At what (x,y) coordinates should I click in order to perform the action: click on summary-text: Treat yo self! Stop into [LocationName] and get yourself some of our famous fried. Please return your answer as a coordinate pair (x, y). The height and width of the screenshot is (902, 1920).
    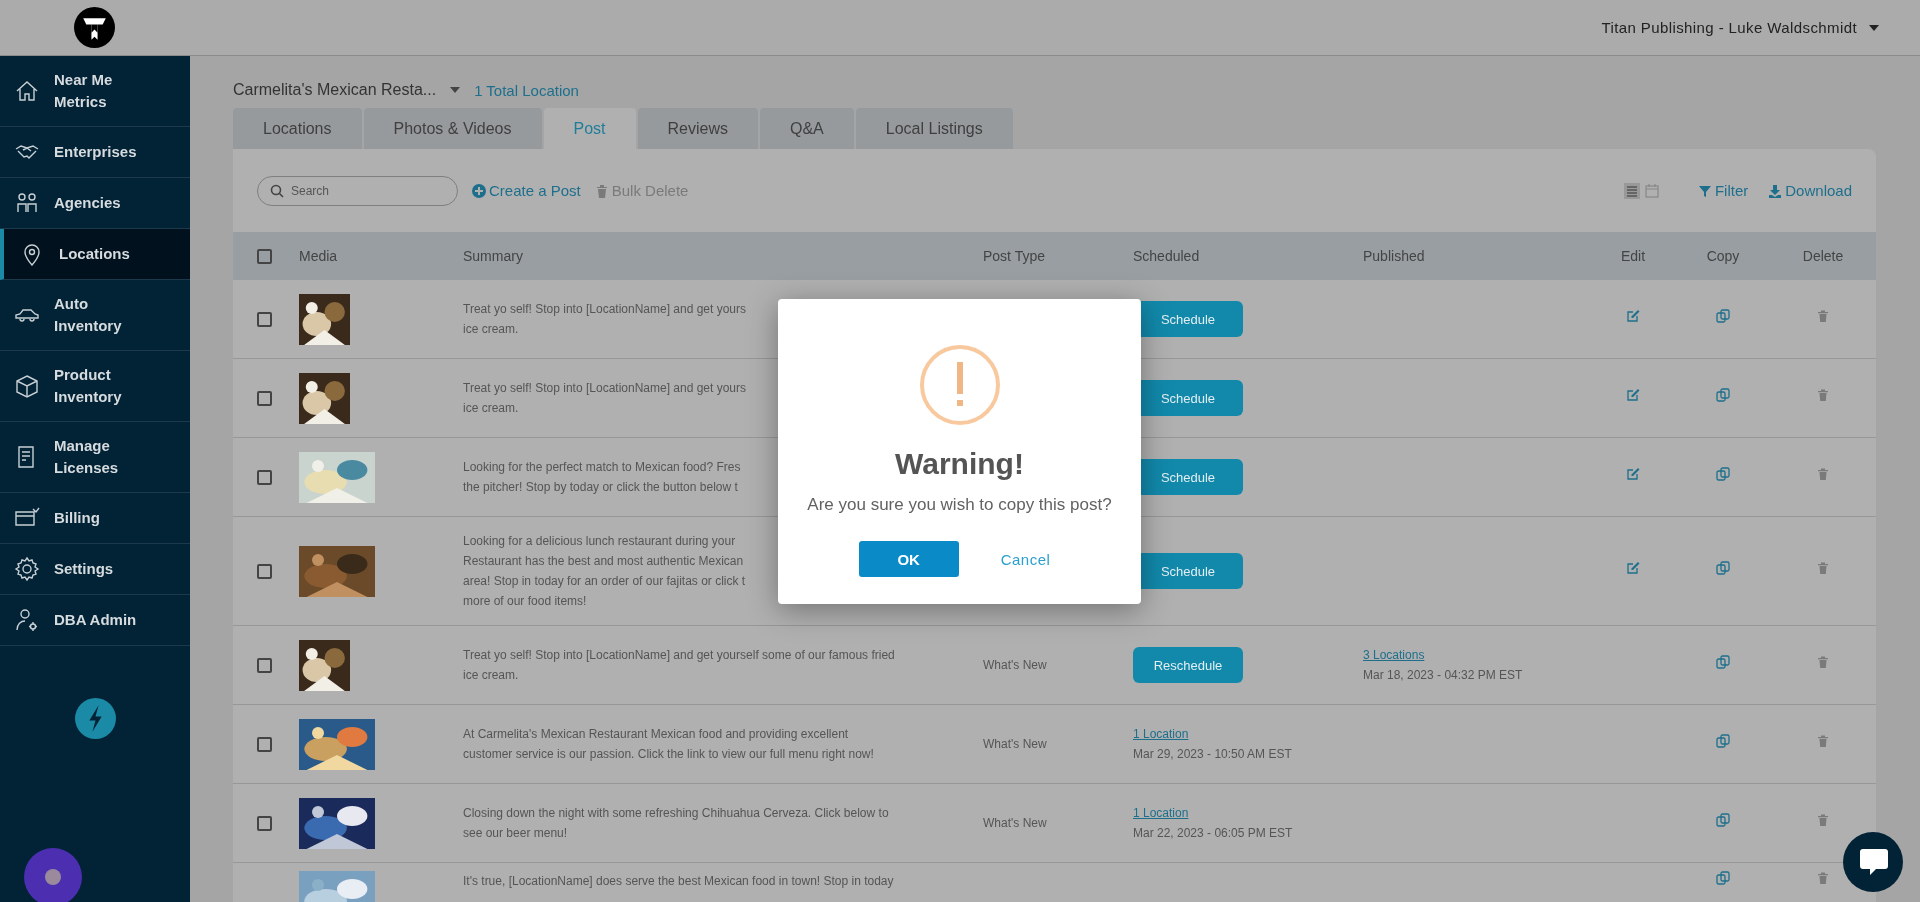
    Looking at the image, I should click on (679, 655).